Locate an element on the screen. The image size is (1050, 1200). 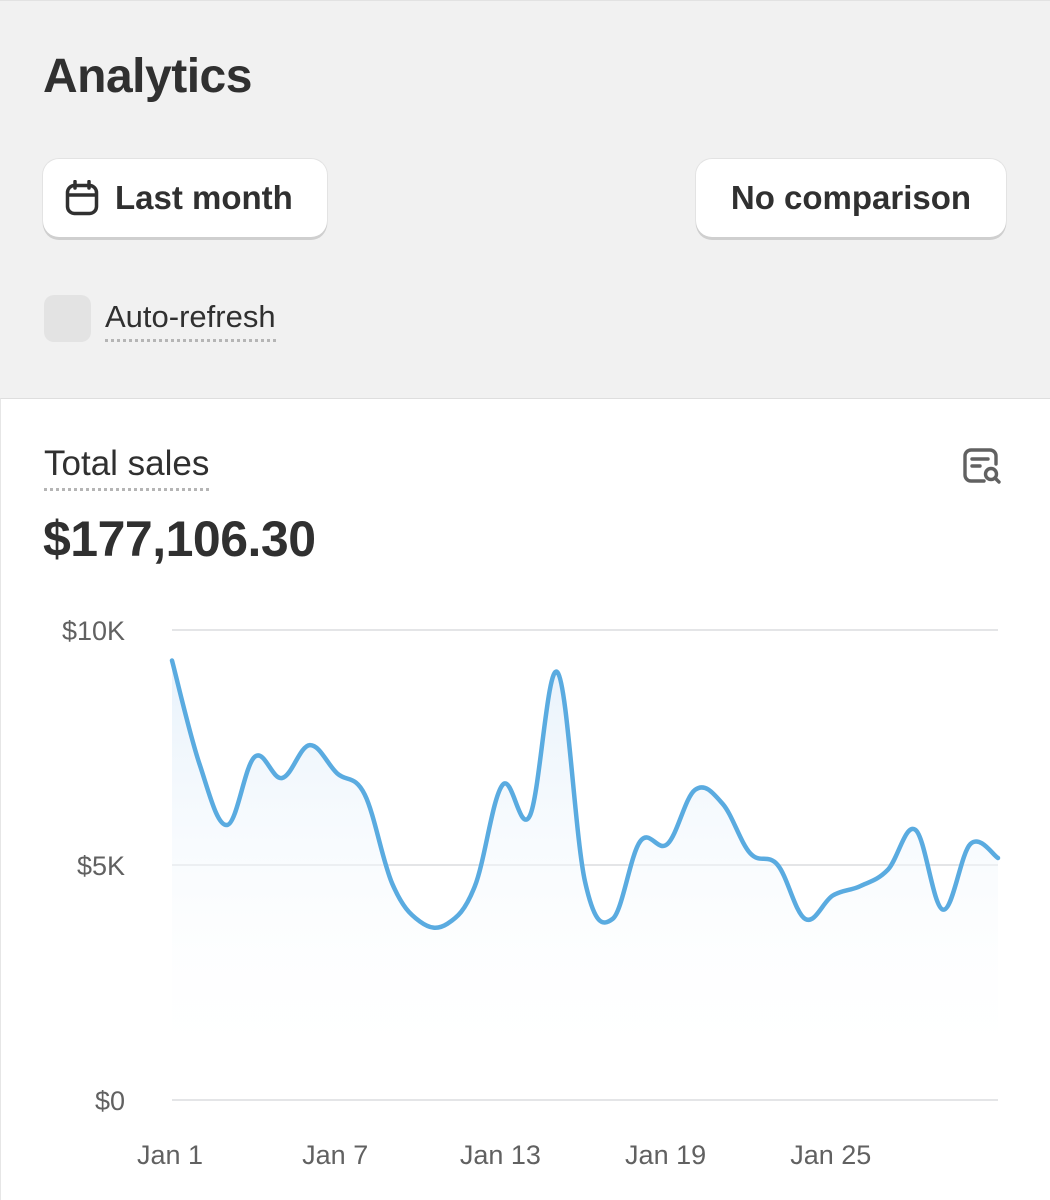
x-tick-label: Jan 25 is located at coordinates (830, 1155).